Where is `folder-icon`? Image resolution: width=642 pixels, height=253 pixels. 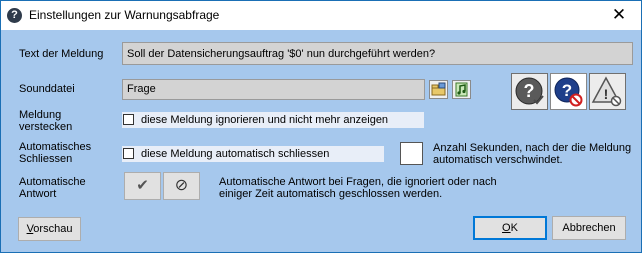
folder-icon is located at coordinates (438, 89).